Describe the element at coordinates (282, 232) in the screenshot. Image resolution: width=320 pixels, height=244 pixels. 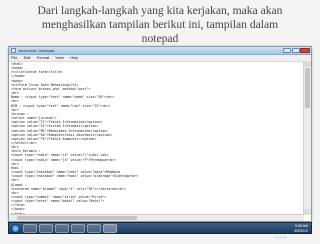
I see `system-tray` at that location.